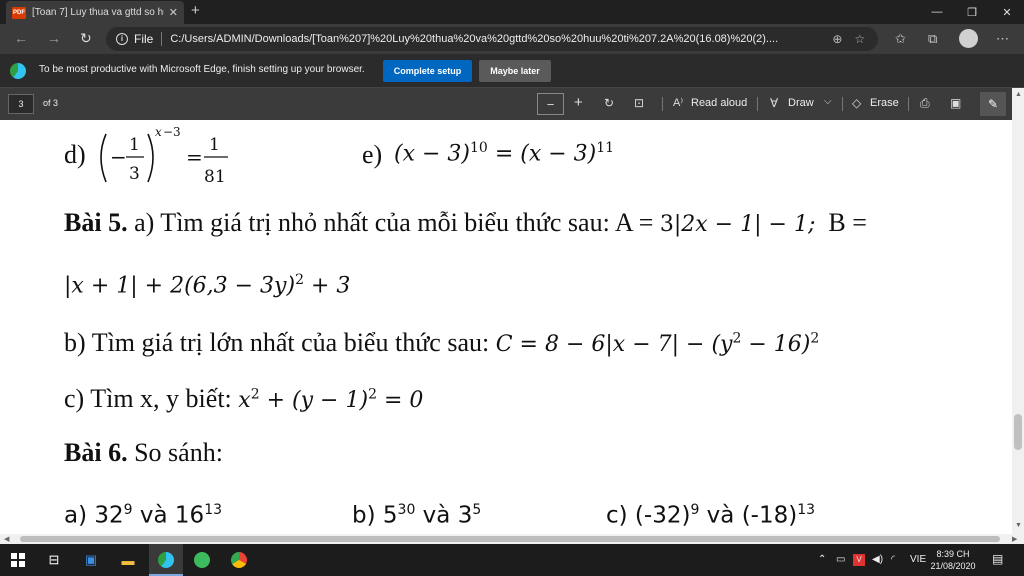  What do you see at coordinates (719, 103) in the screenshot?
I see `read-aloud-button: Read aloud` at bounding box center [719, 103].